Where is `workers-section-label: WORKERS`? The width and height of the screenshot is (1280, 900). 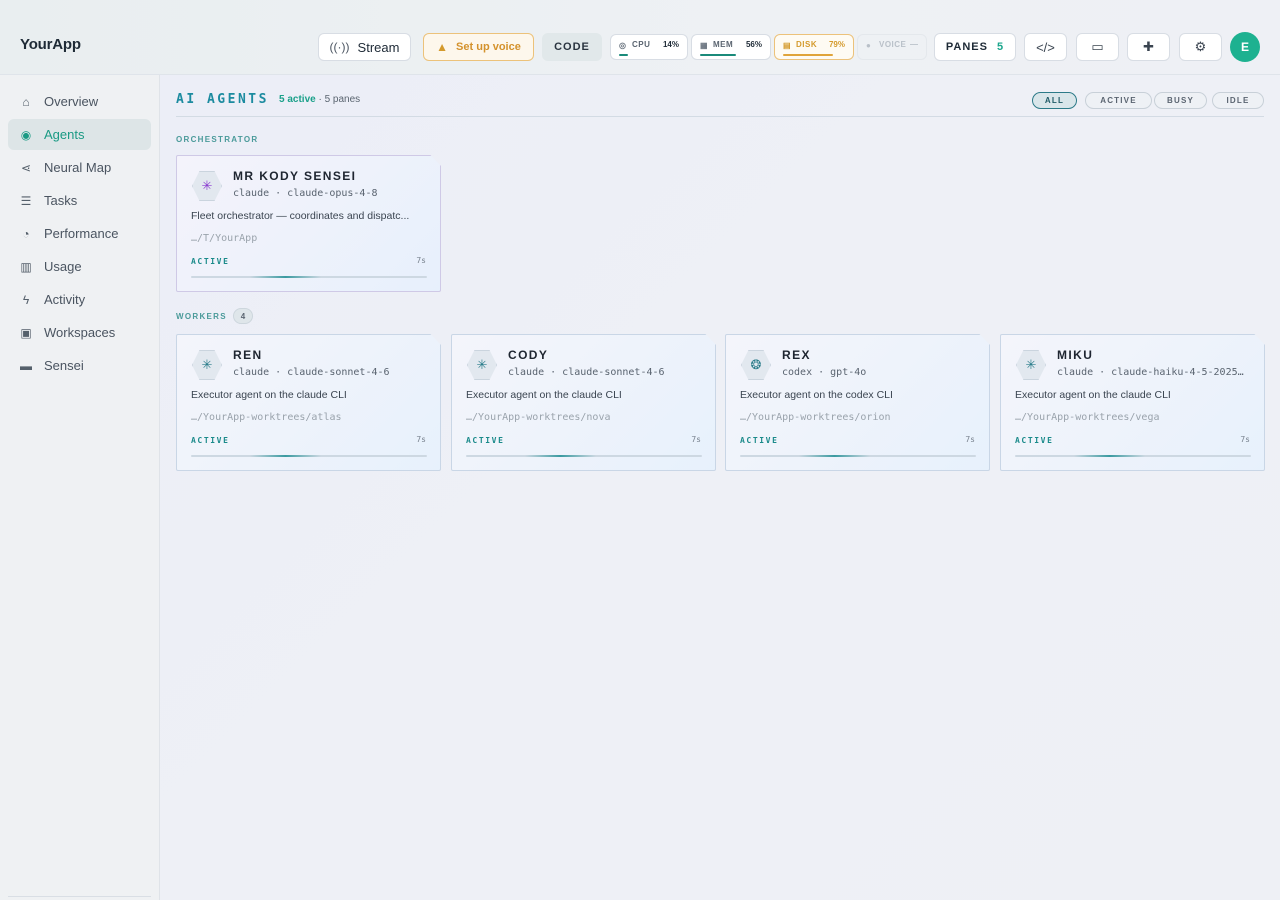
workers-section-label: WORKERS is located at coordinates (201, 316).